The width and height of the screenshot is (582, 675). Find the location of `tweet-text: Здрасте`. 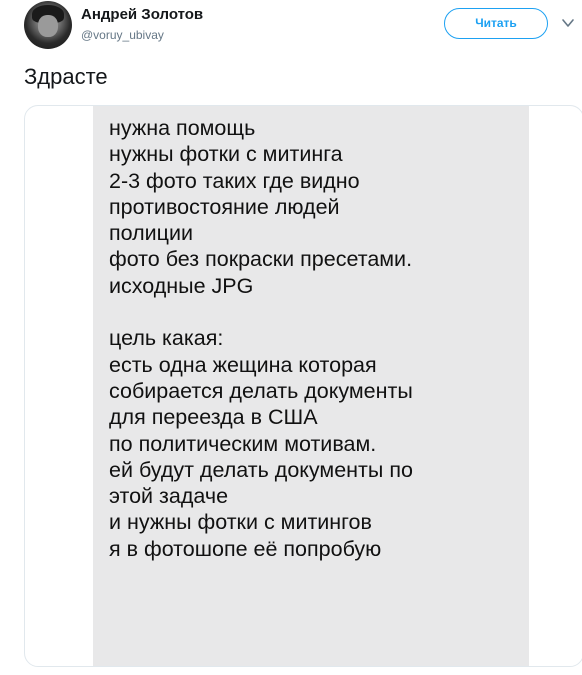

tweet-text: Здрасте is located at coordinates (66, 76).